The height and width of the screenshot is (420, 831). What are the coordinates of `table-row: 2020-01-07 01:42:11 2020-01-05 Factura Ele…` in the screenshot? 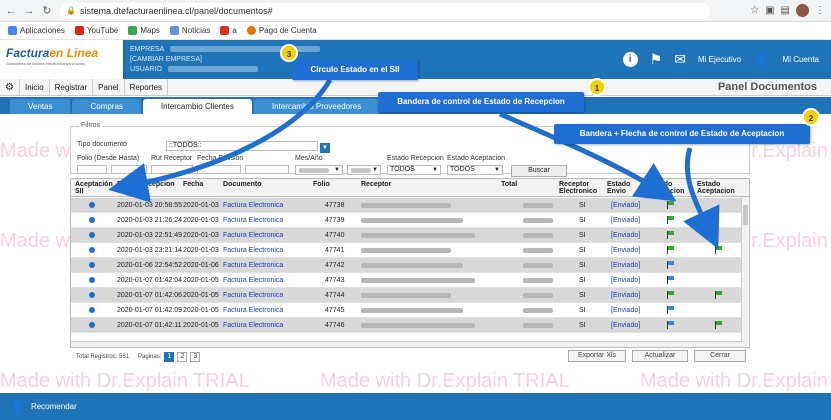 It's located at (406, 325).